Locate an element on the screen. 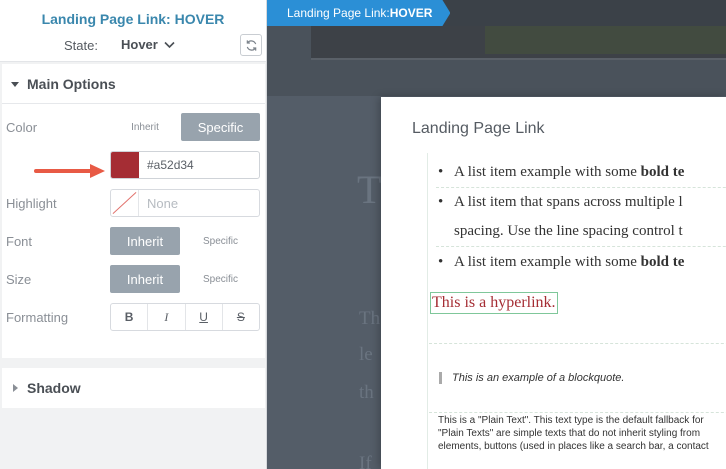  annotation-arrow-icon is located at coordinates (69, 171).